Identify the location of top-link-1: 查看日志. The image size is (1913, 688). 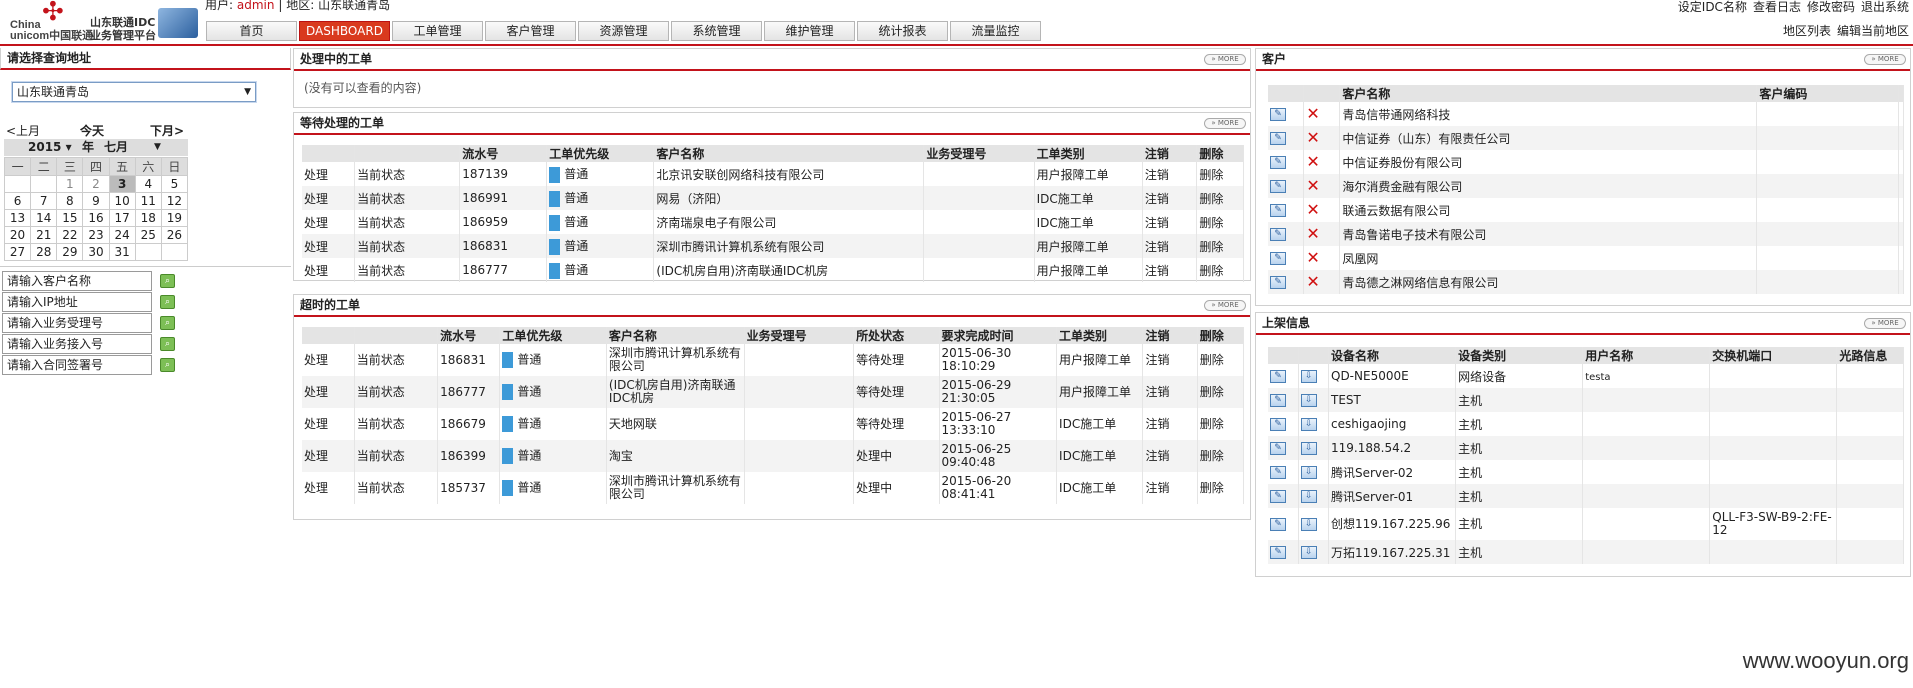
(1777, 7).